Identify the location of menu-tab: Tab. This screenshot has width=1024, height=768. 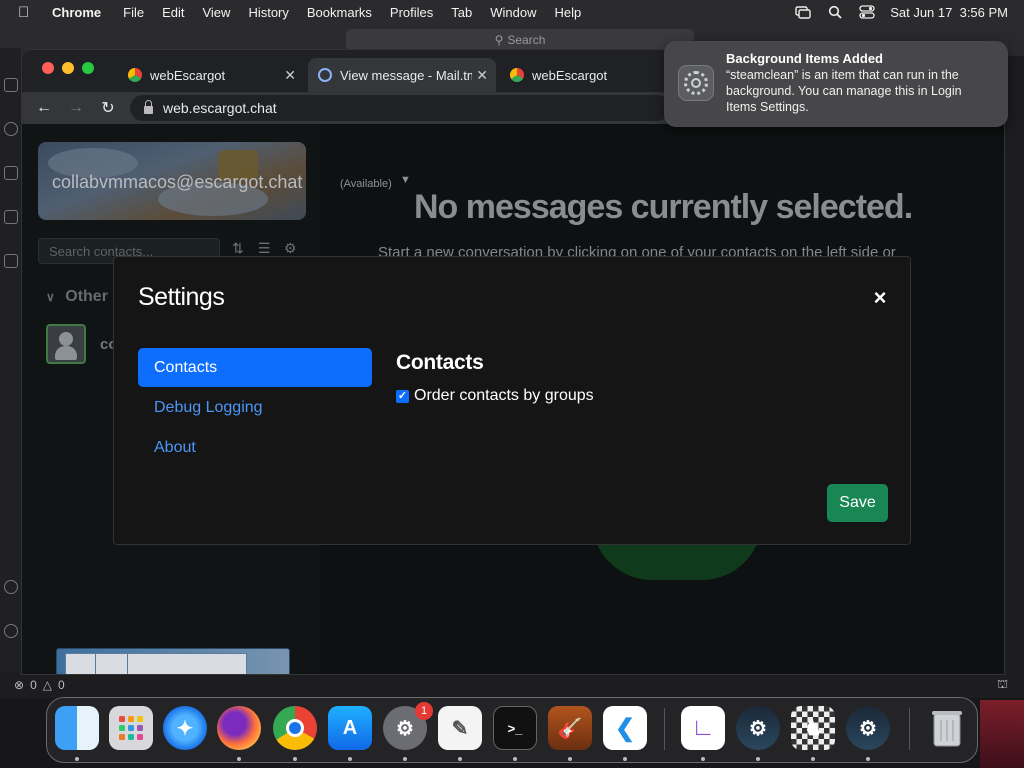
(461, 12).